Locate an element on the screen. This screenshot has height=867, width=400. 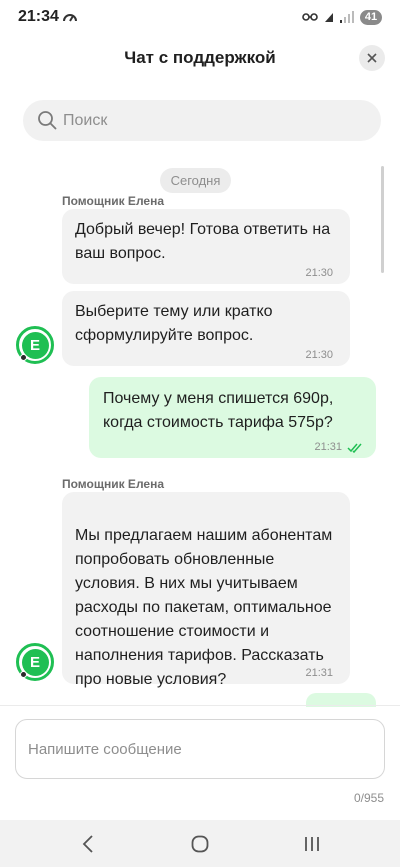
signal-weak-icon is located at coordinates (347, 17).